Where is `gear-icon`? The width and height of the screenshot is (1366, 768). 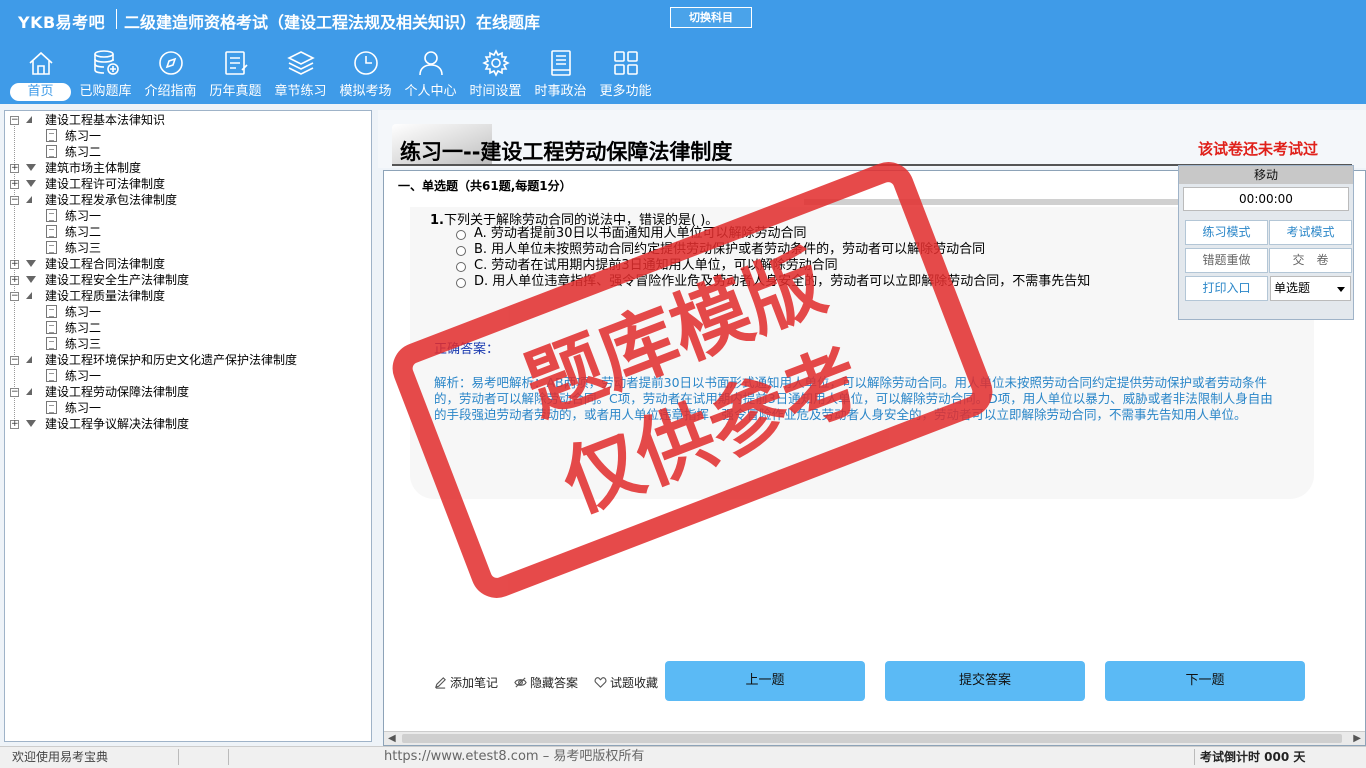
gear-icon is located at coordinates (495, 63).